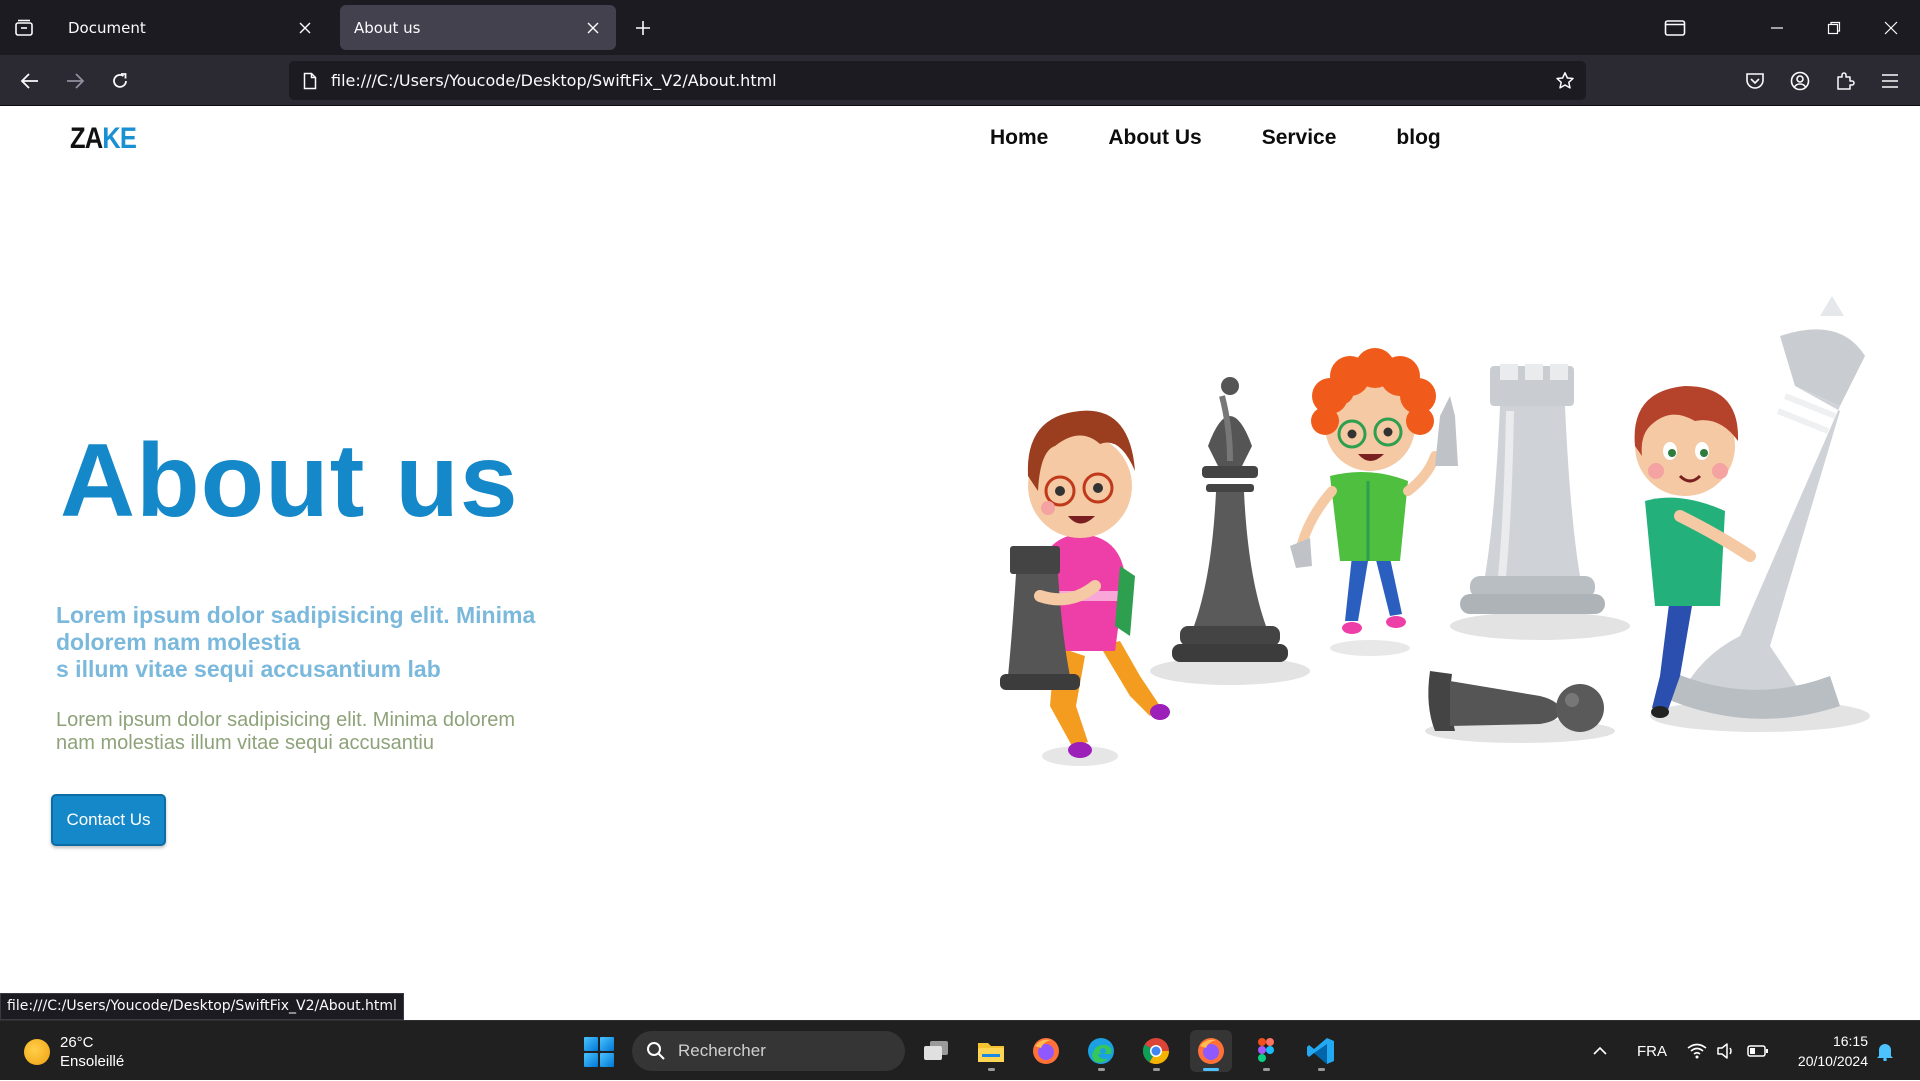  I want to click on page-icon, so click(310, 81).